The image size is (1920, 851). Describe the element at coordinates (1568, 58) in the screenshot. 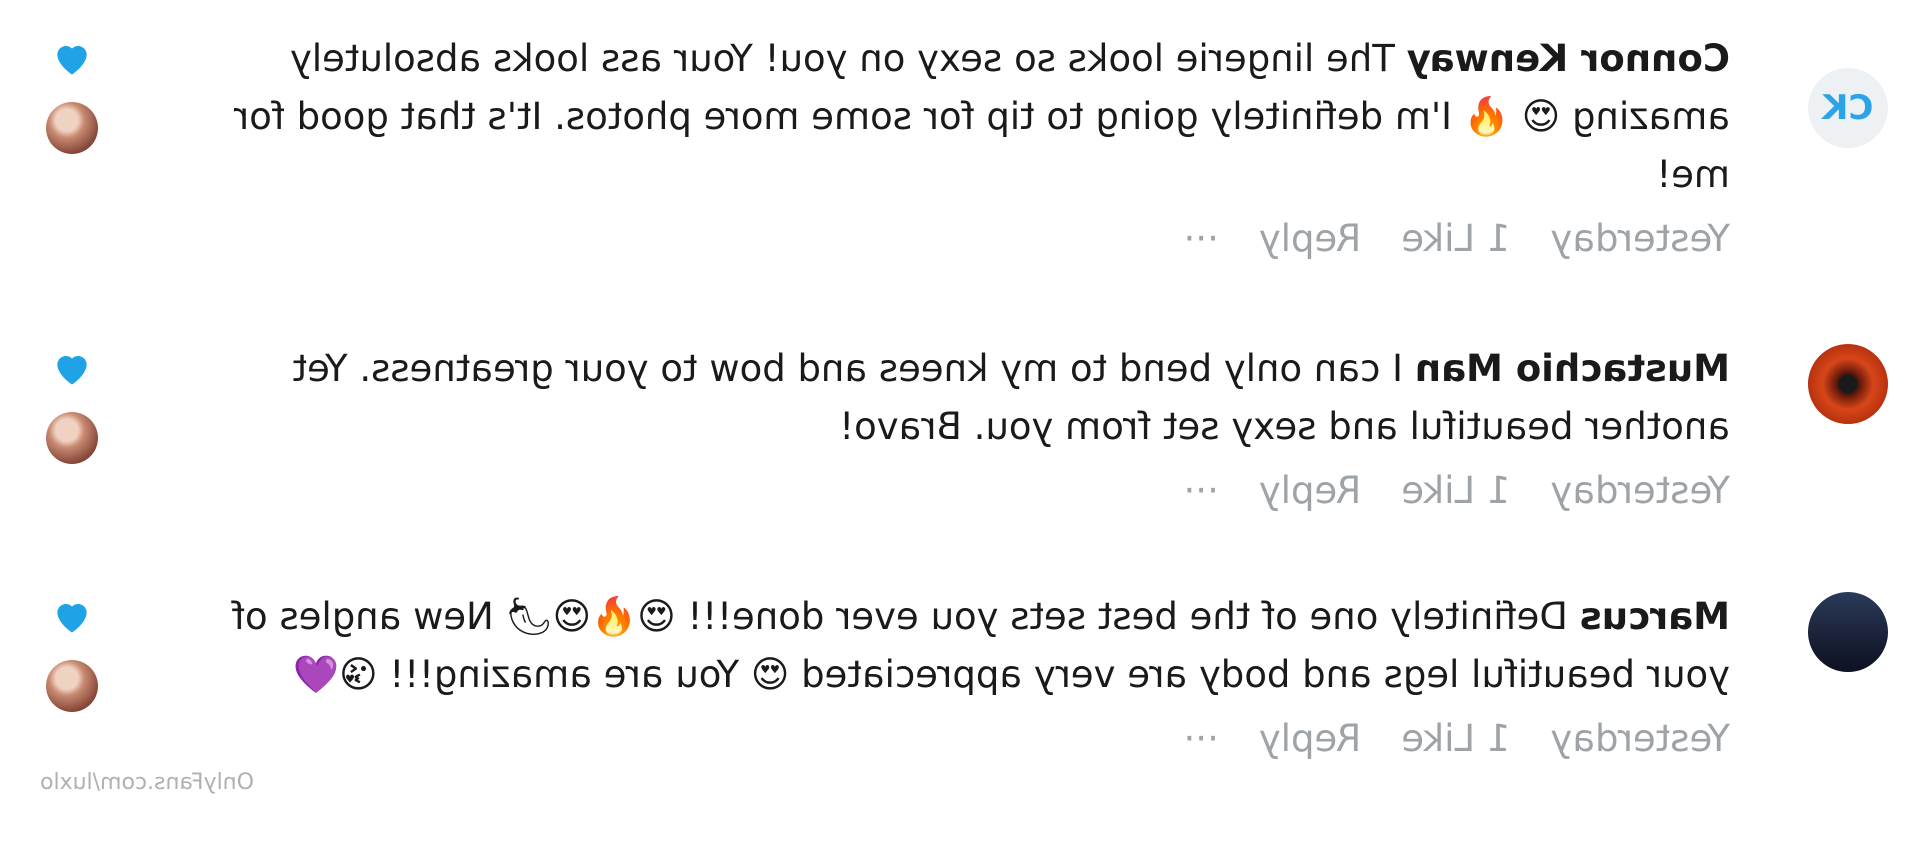

I see `comment-author: Connor Kenway` at that location.